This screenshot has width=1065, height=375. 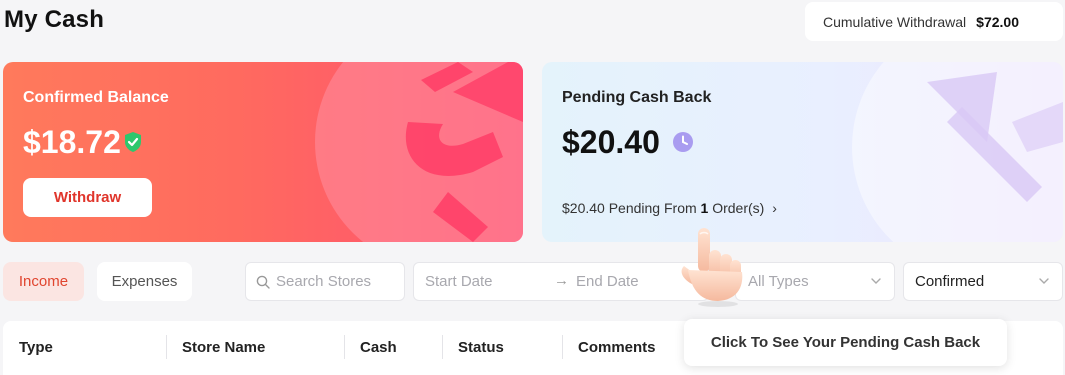 What do you see at coordinates (36, 347) in the screenshot?
I see `column-header-type: Type` at bounding box center [36, 347].